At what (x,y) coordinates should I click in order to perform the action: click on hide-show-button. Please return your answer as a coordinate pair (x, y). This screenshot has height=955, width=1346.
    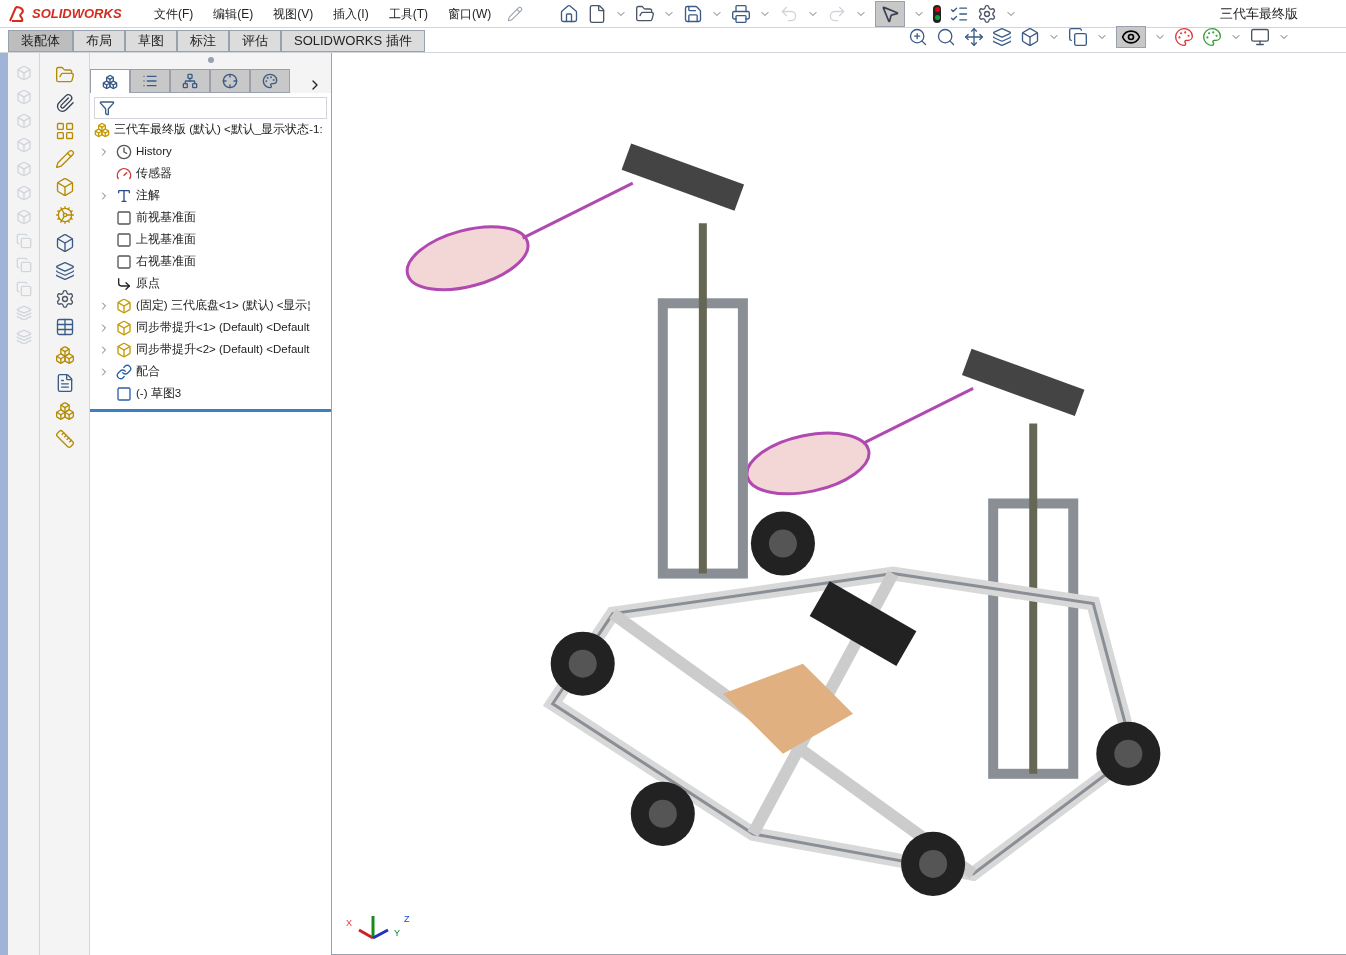
    Looking at the image, I should click on (1131, 37).